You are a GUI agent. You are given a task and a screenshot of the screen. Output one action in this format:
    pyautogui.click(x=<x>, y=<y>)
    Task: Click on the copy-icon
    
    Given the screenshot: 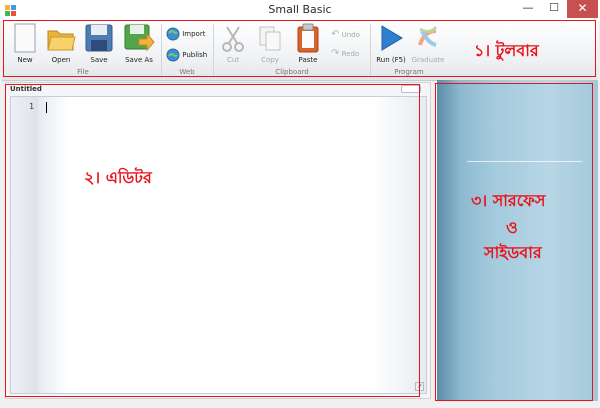 What is the action you would take?
    pyautogui.click(x=270, y=38)
    